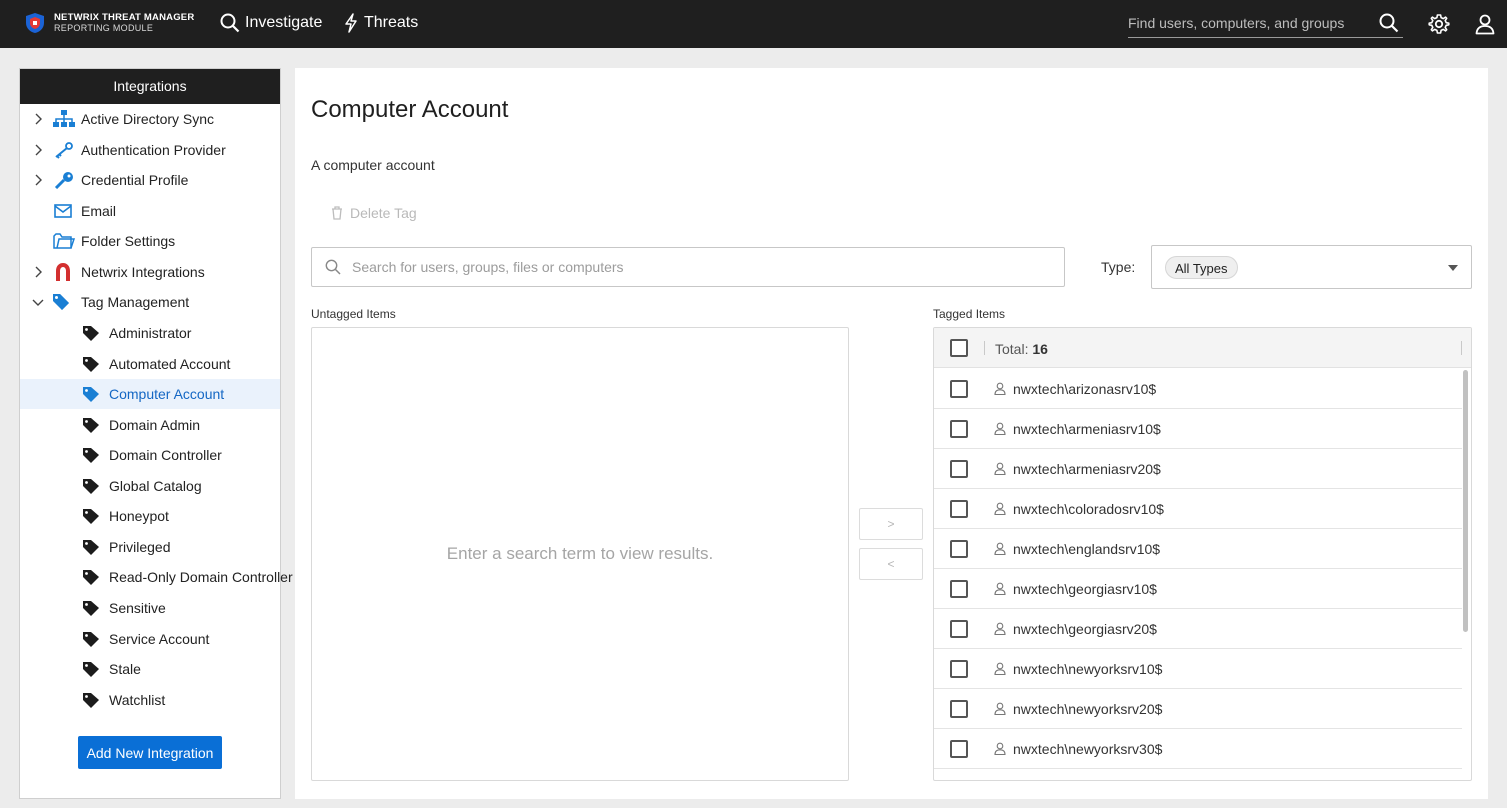  I want to click on global-search, so click(1265, 24).